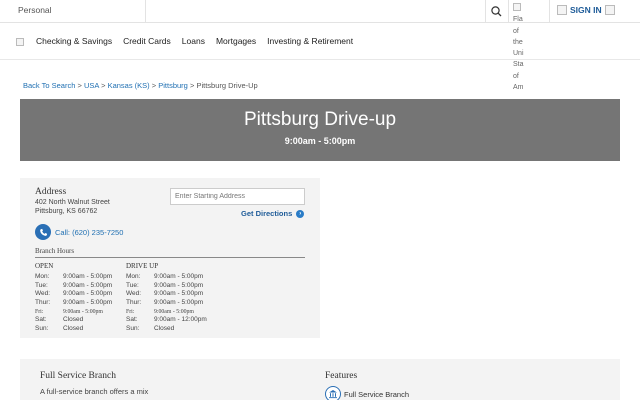  Describe the element at coordinates (91, 85) in the screenshot. I see `breadcrumb-usa: USA` at that location.